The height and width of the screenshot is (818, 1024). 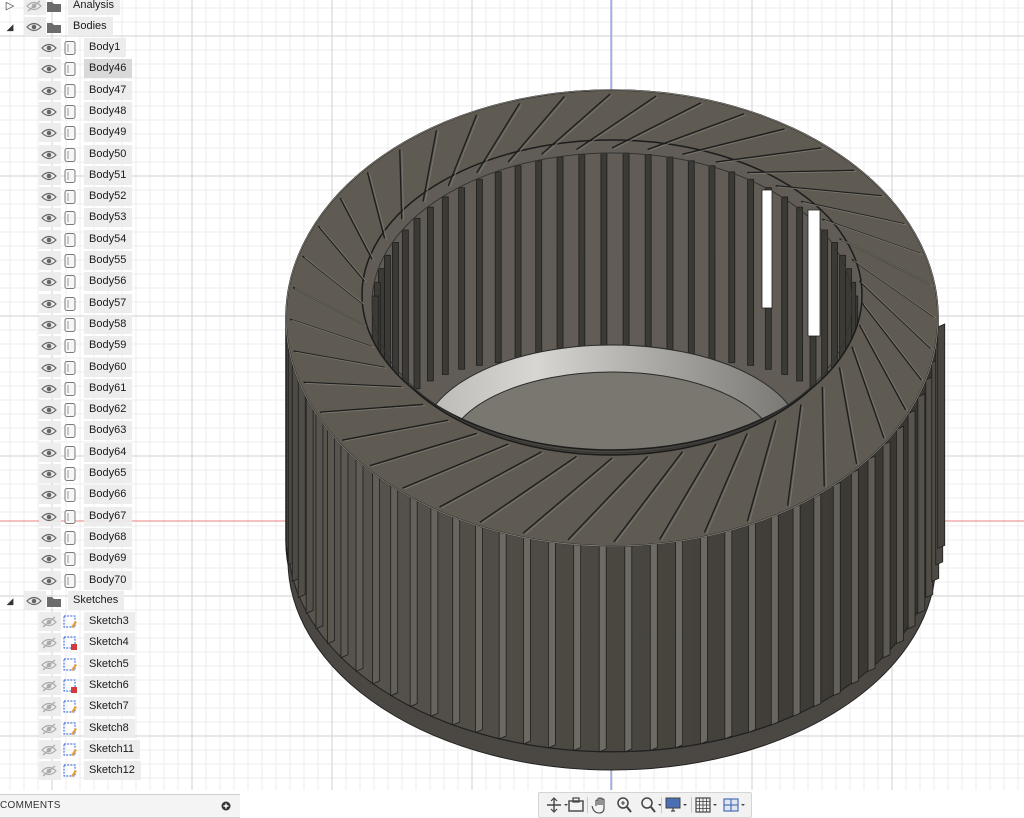 I want to click on body-item-body58: Body58, so click(x=120, y=324).